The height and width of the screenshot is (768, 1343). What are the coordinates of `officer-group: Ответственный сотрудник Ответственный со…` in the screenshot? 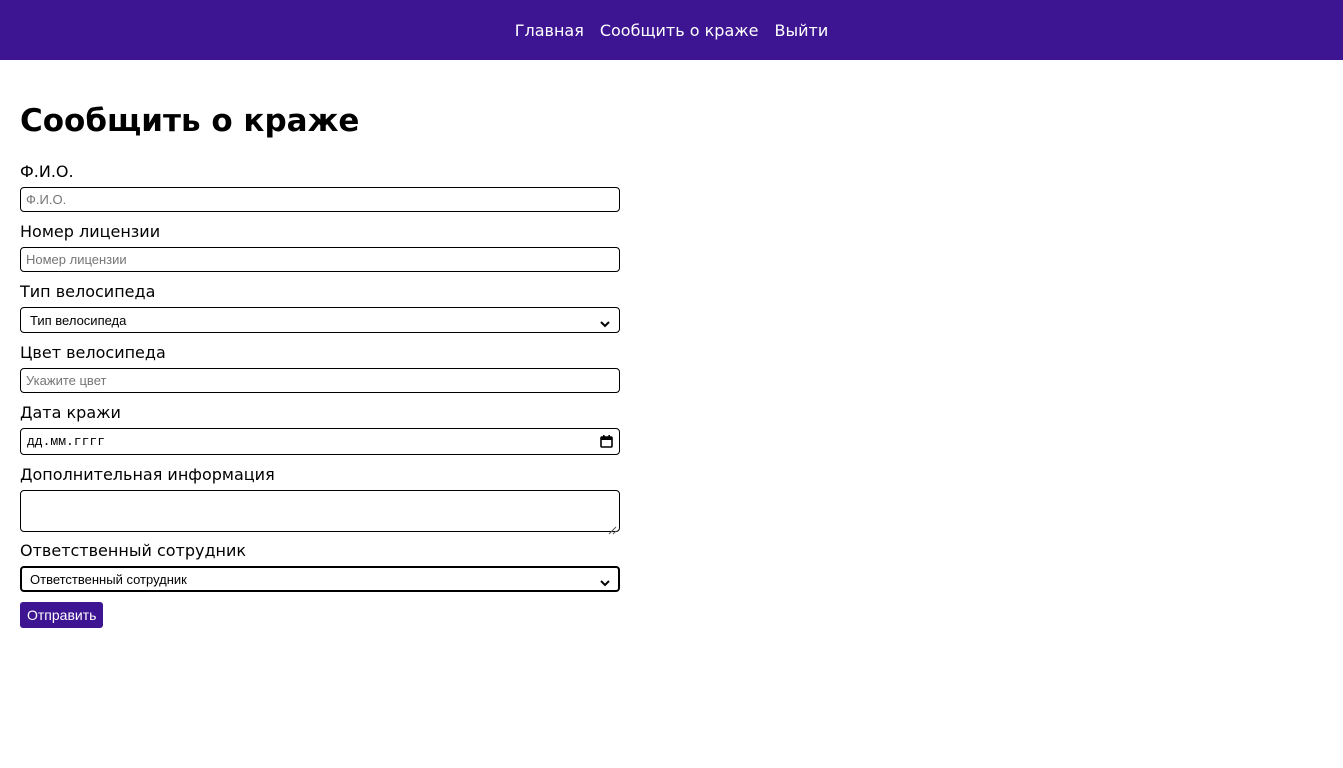 It's located at (320, 566).